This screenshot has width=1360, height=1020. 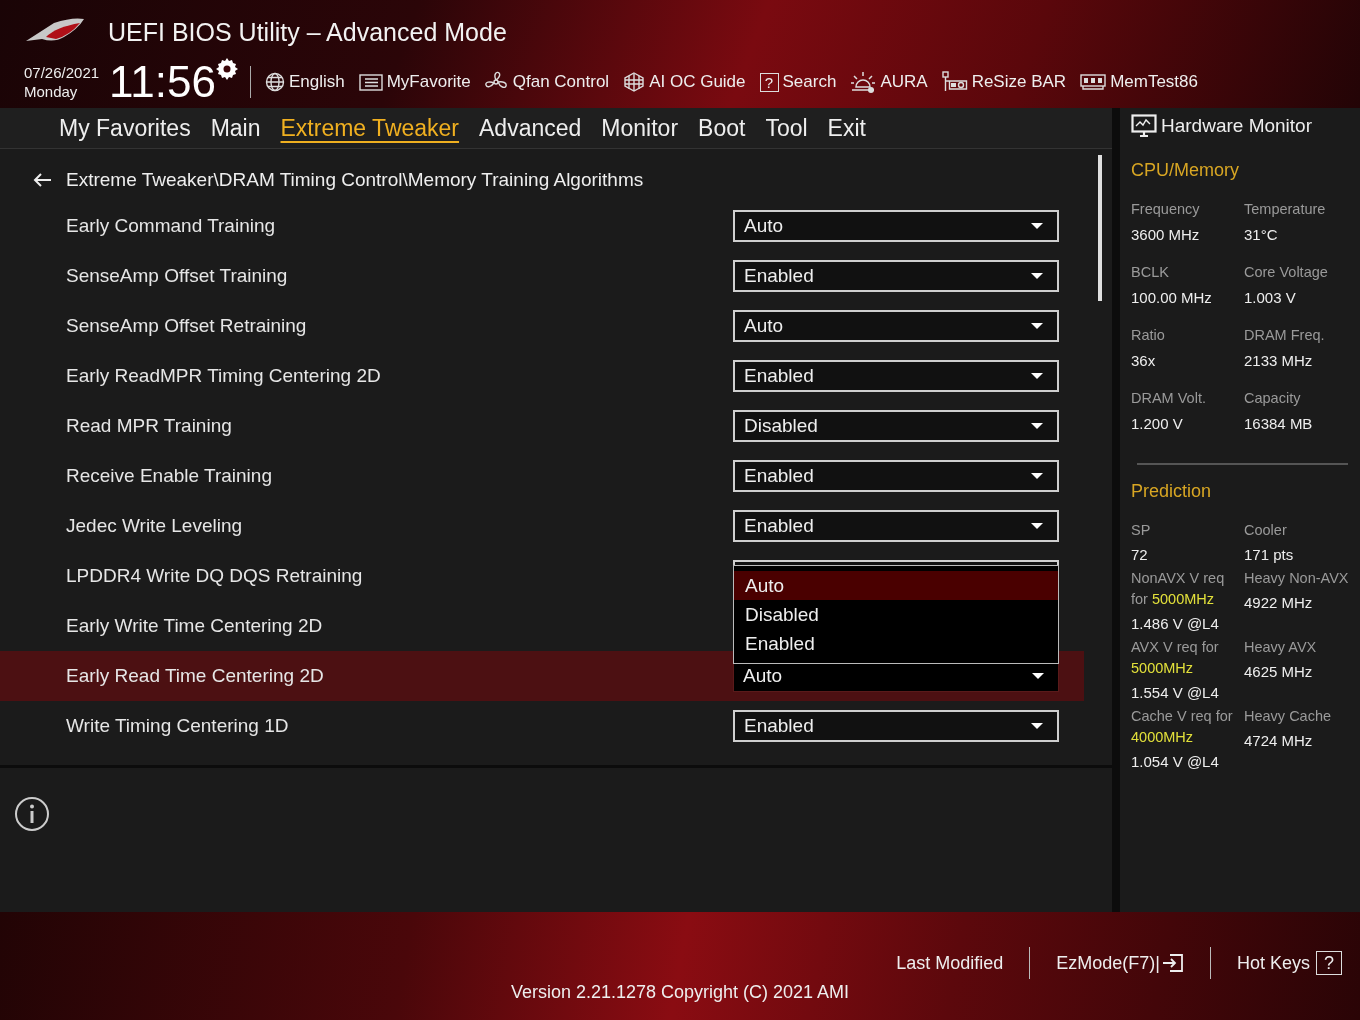 I want to click on reading-label: Core Voltage, so click(x=1286, y=272).